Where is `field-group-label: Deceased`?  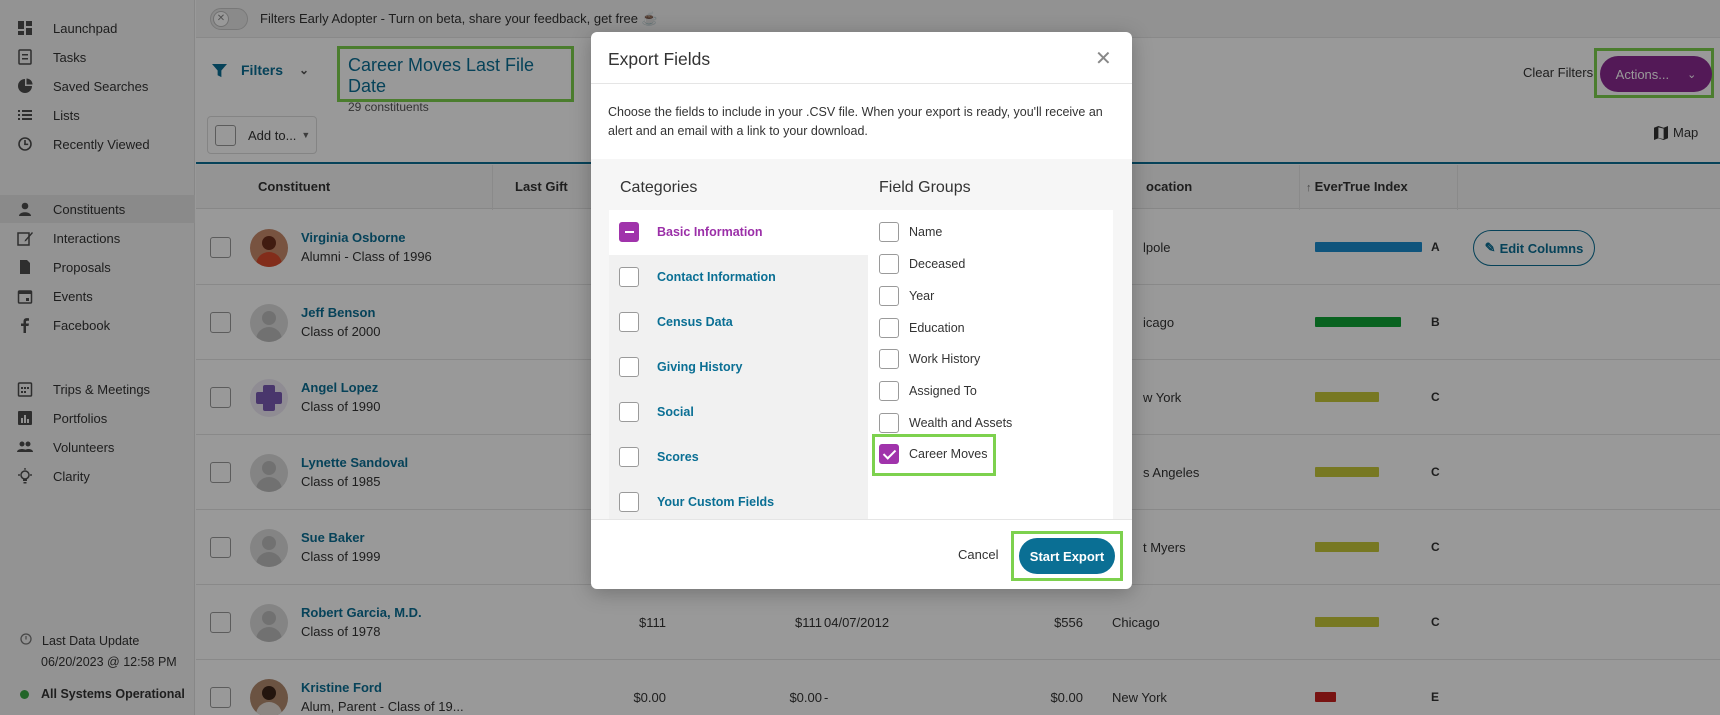 field-group-label: Deceased is located at coordinates (937, 264).